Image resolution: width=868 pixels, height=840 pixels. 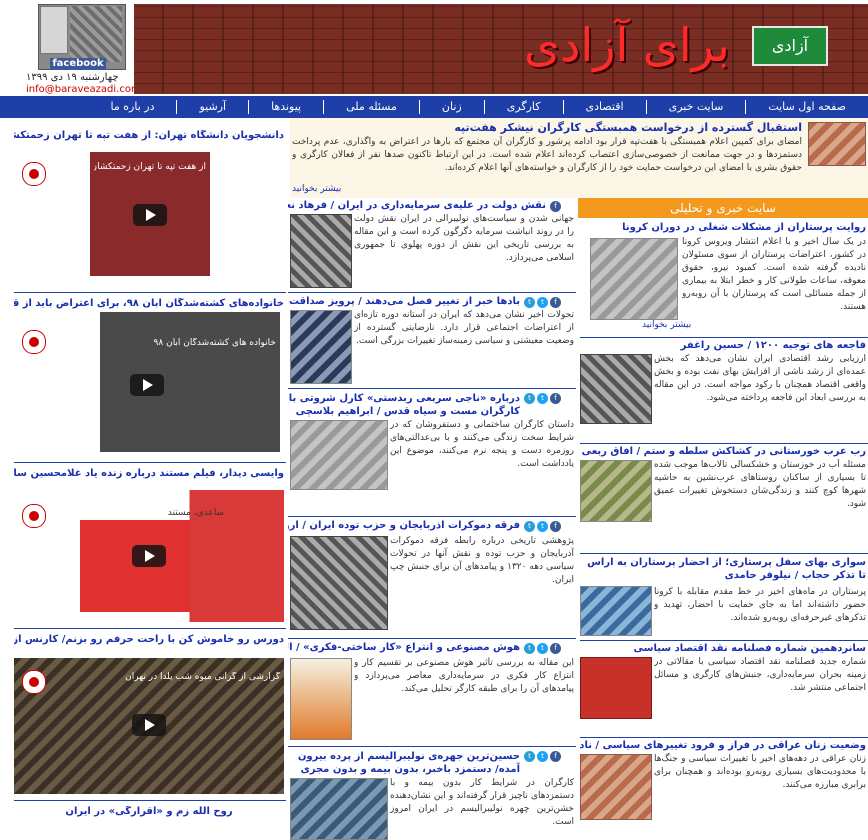 I want to click on video-player: خانواده های کشته‌شدگان آبان ۹۸, so click(x=190, y=382).